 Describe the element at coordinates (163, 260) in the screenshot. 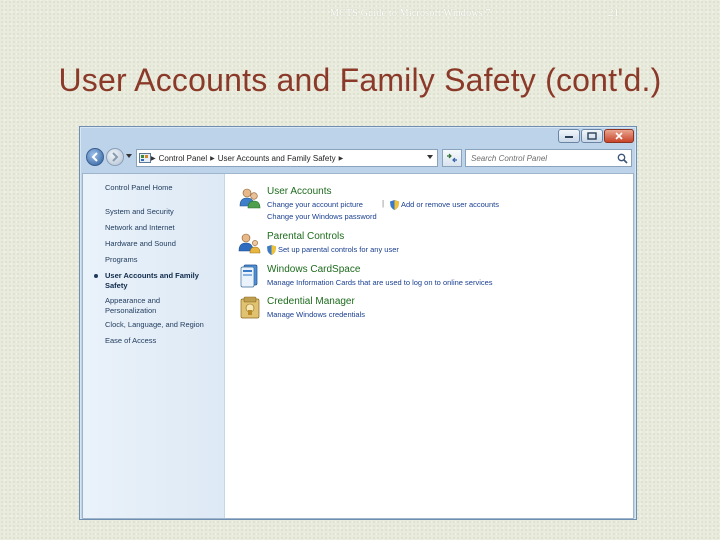

I see `sidebar-item-programs: Programs` at that location.